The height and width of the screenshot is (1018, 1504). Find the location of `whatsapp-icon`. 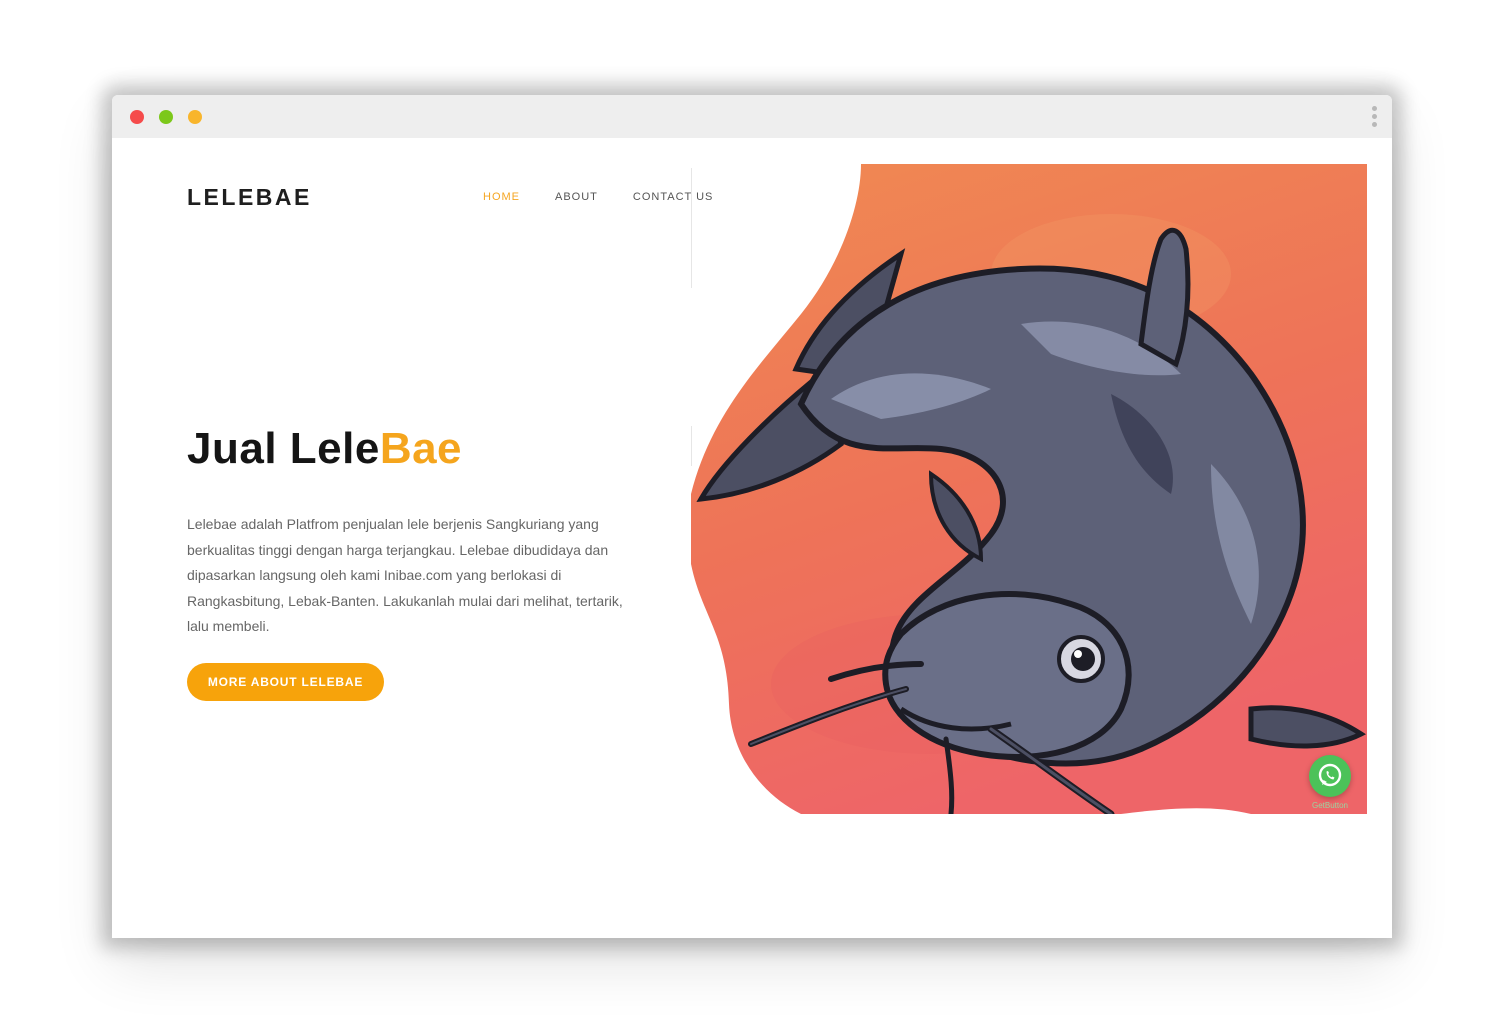

whatsapp-icon is located at coordinates (1330, 775).